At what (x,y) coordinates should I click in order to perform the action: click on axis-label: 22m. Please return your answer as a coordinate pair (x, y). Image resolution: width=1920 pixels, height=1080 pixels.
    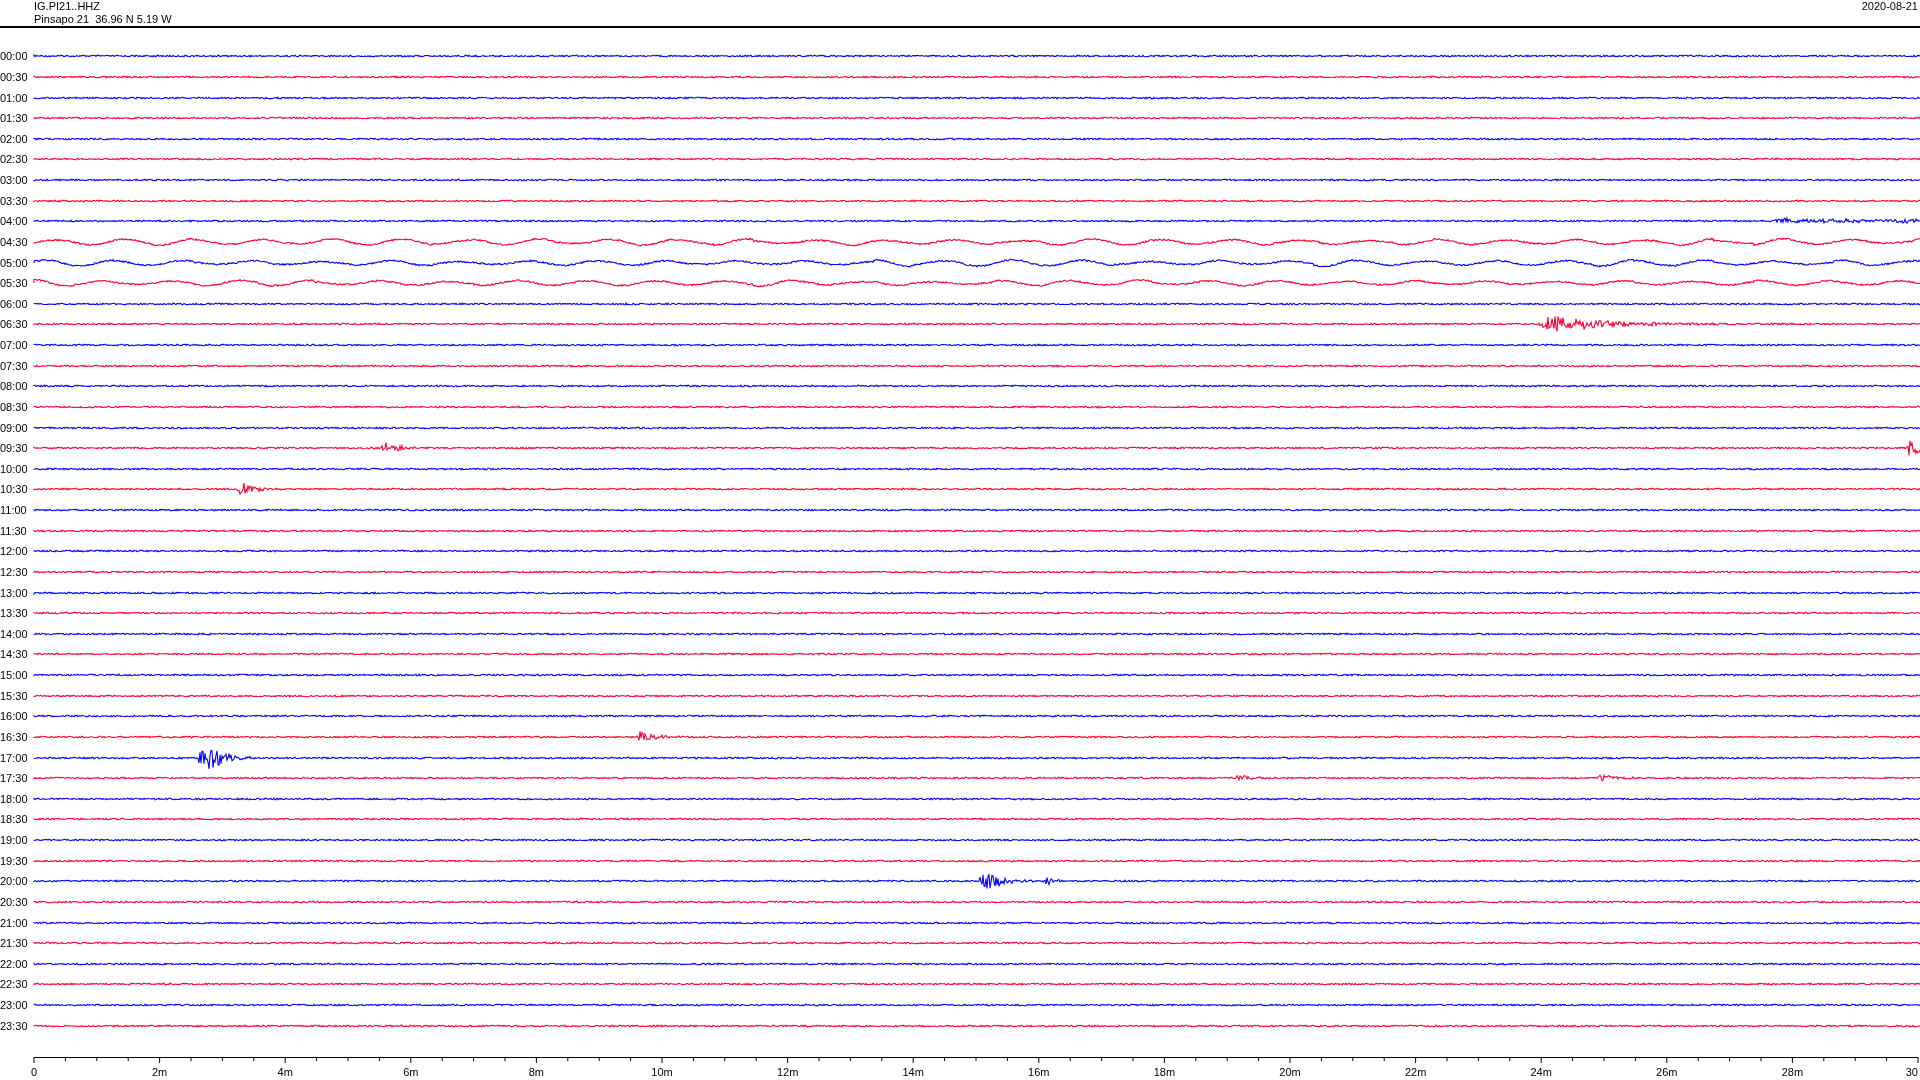
    Looking at the image, I should click on (1415, 1072).